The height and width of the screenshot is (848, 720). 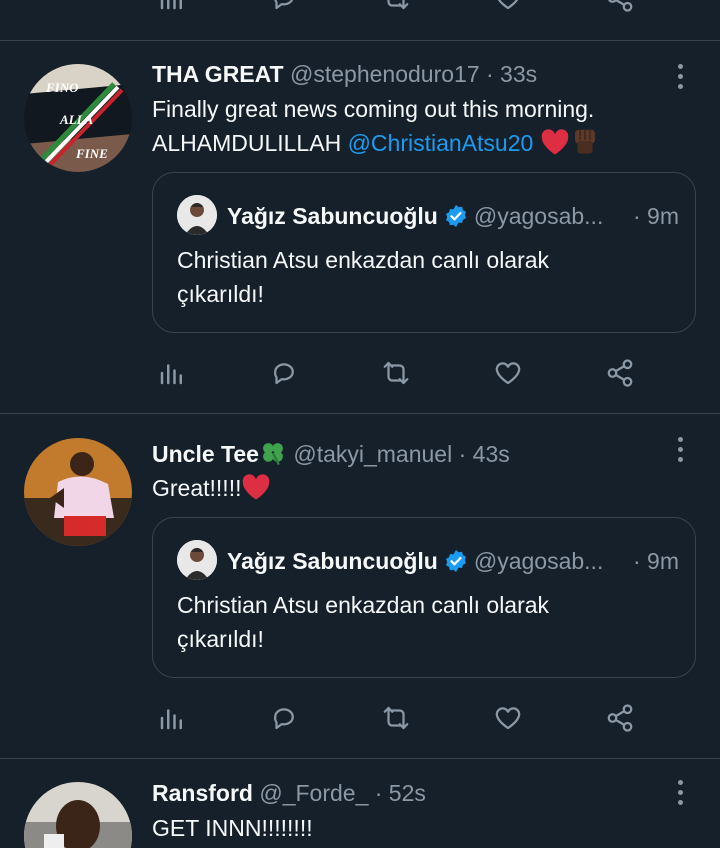 I want to click on tweet-text-line: ALHAMDULILLAH @ChristianAtsu20, so click(x=422, y=143).